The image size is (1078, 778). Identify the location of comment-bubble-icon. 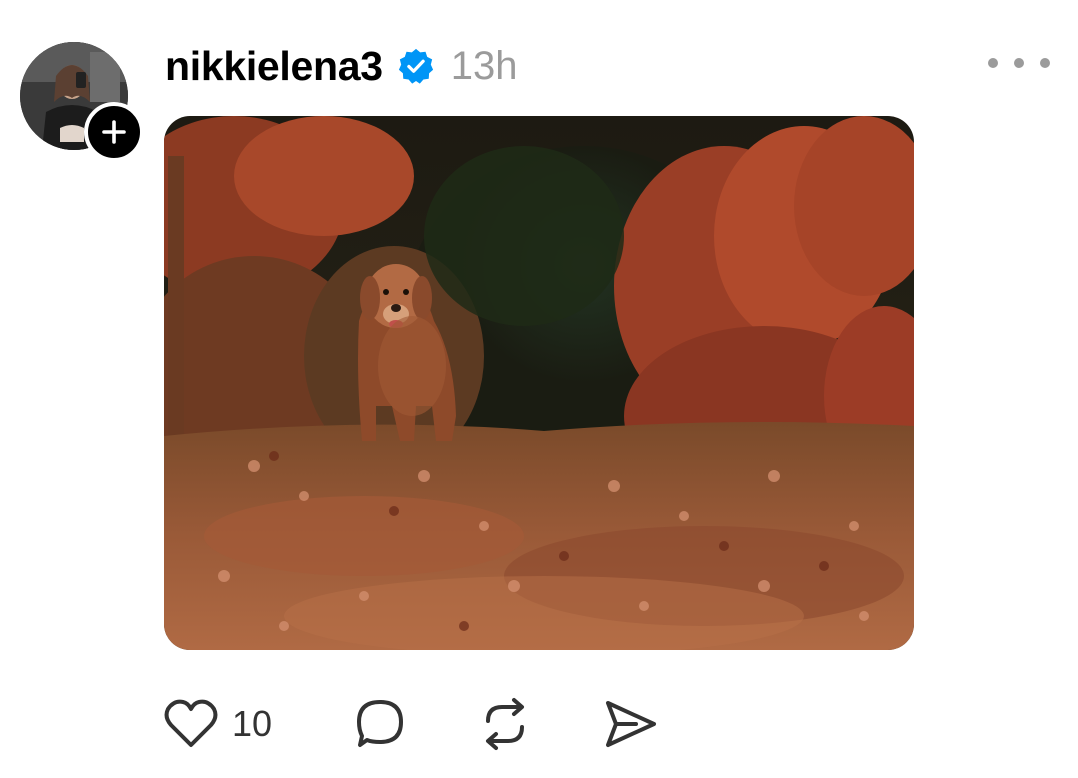
(380, 723).